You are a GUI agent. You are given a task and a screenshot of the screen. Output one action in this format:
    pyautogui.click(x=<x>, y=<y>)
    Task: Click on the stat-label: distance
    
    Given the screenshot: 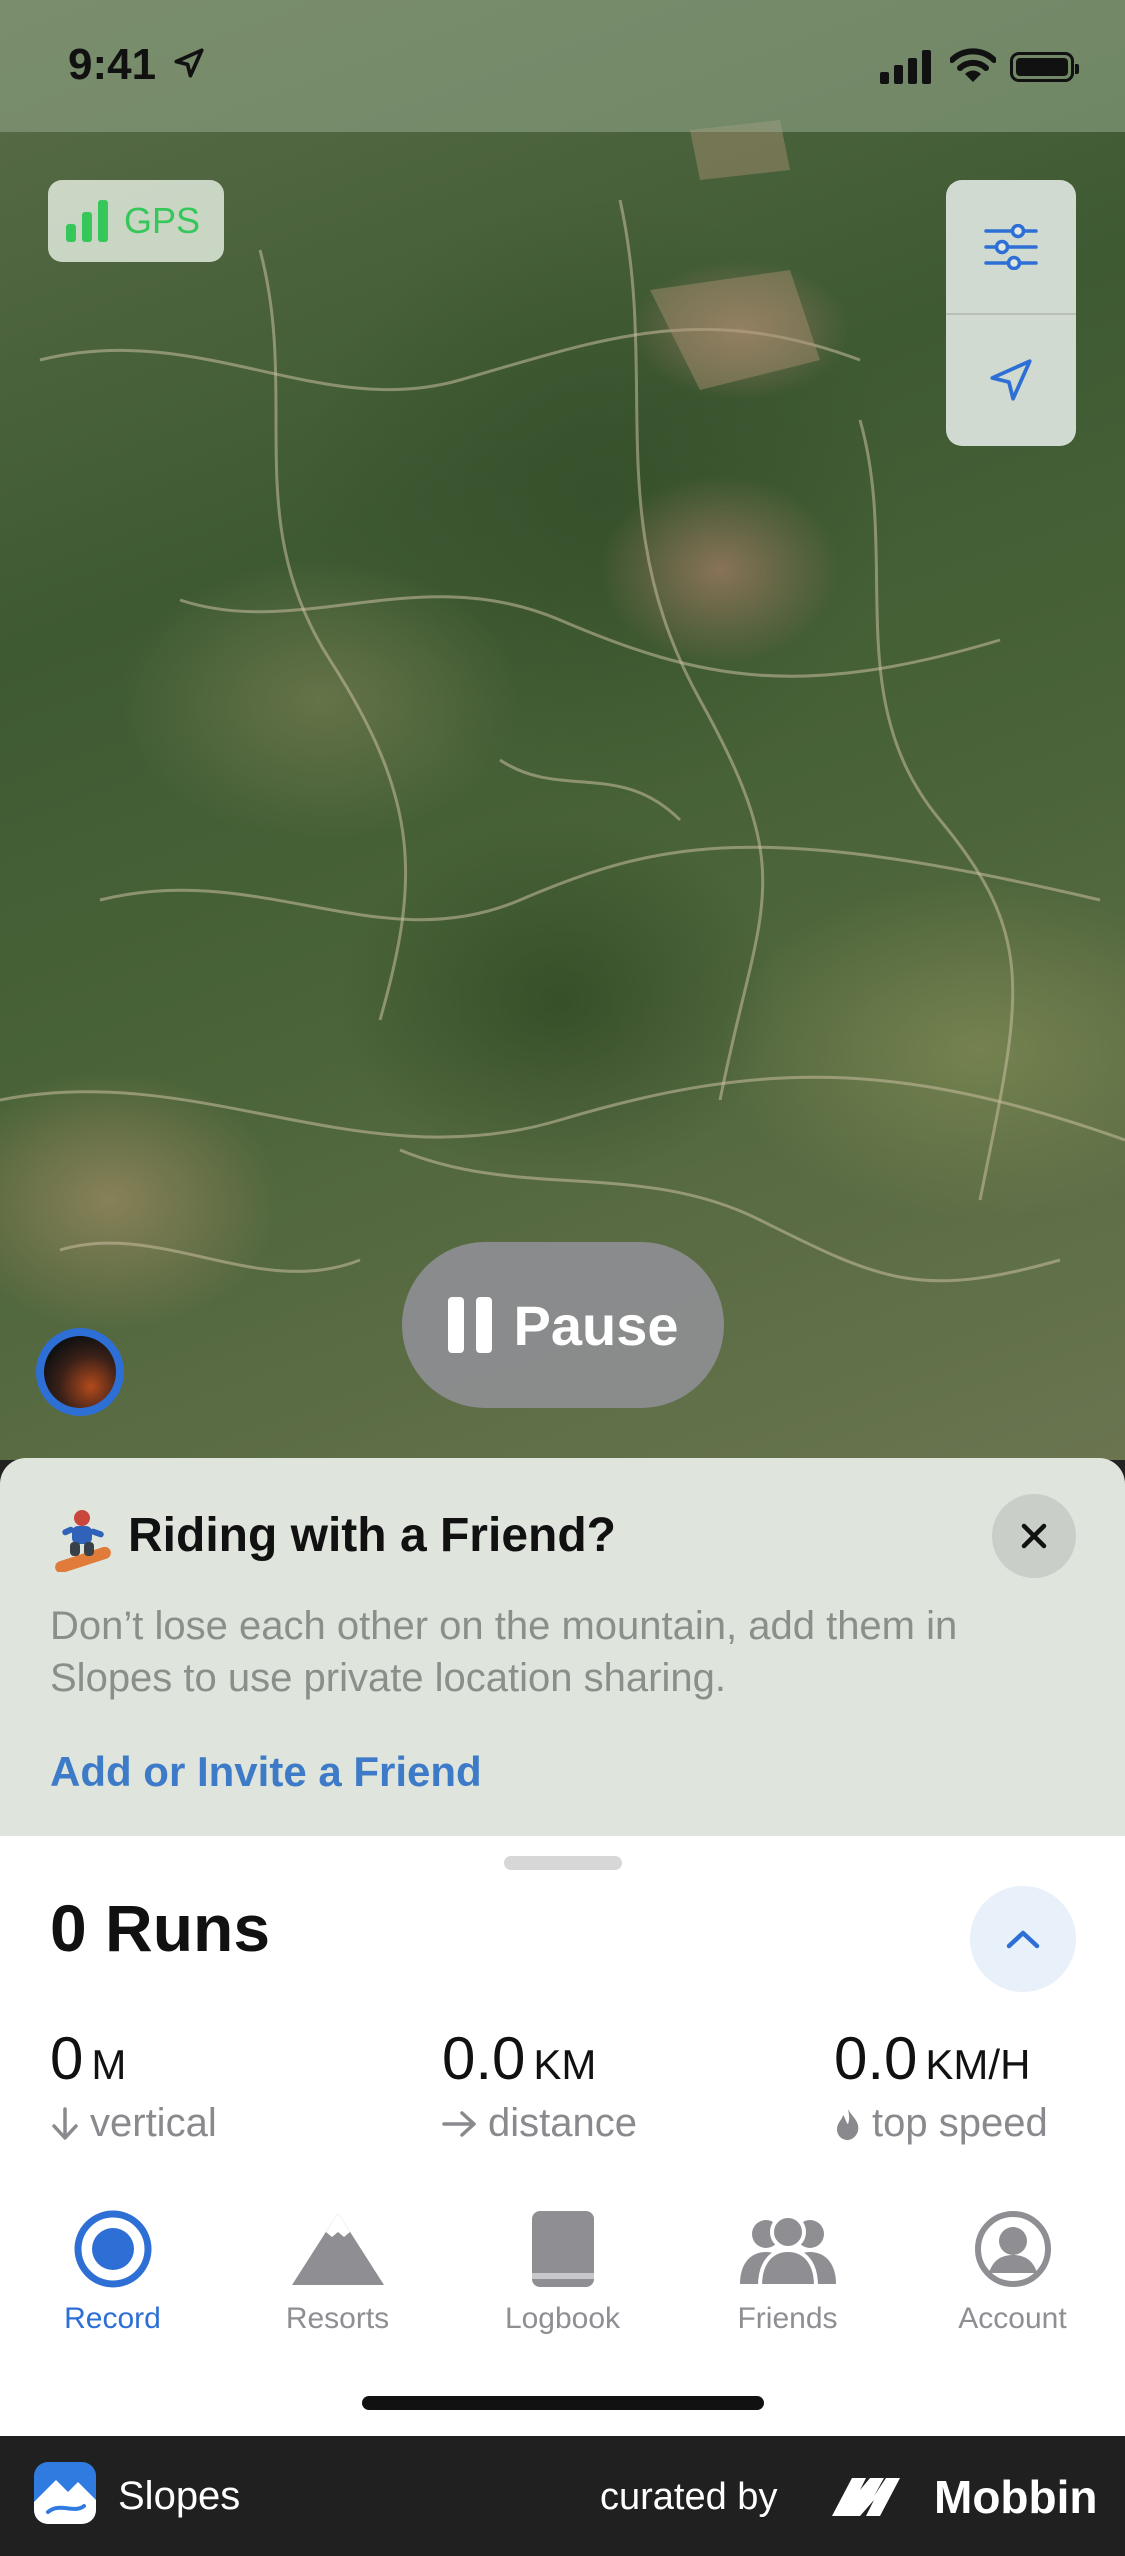 What is the action you would take?
    pyautogui.click(x=562, y=2123)
    